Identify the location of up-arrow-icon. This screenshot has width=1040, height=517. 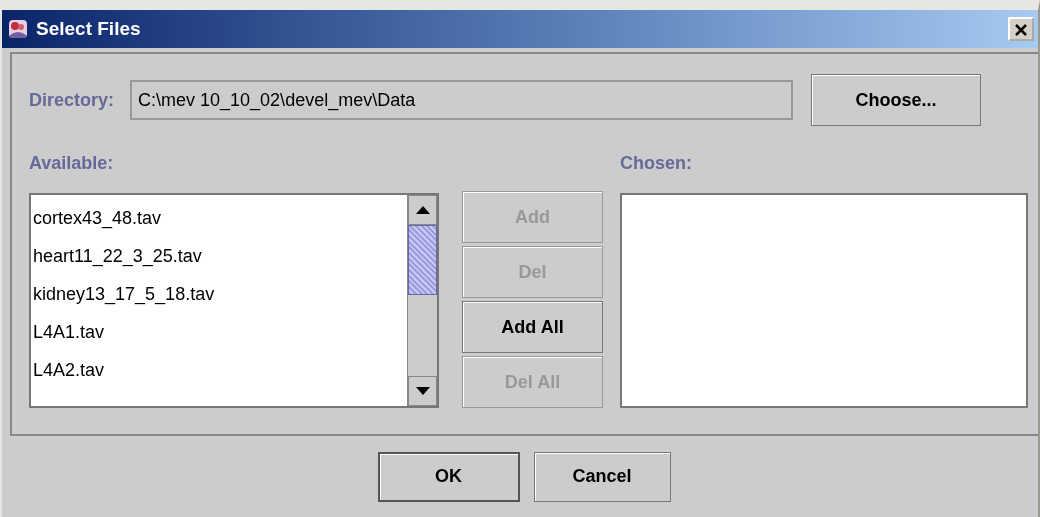
(422, 210).